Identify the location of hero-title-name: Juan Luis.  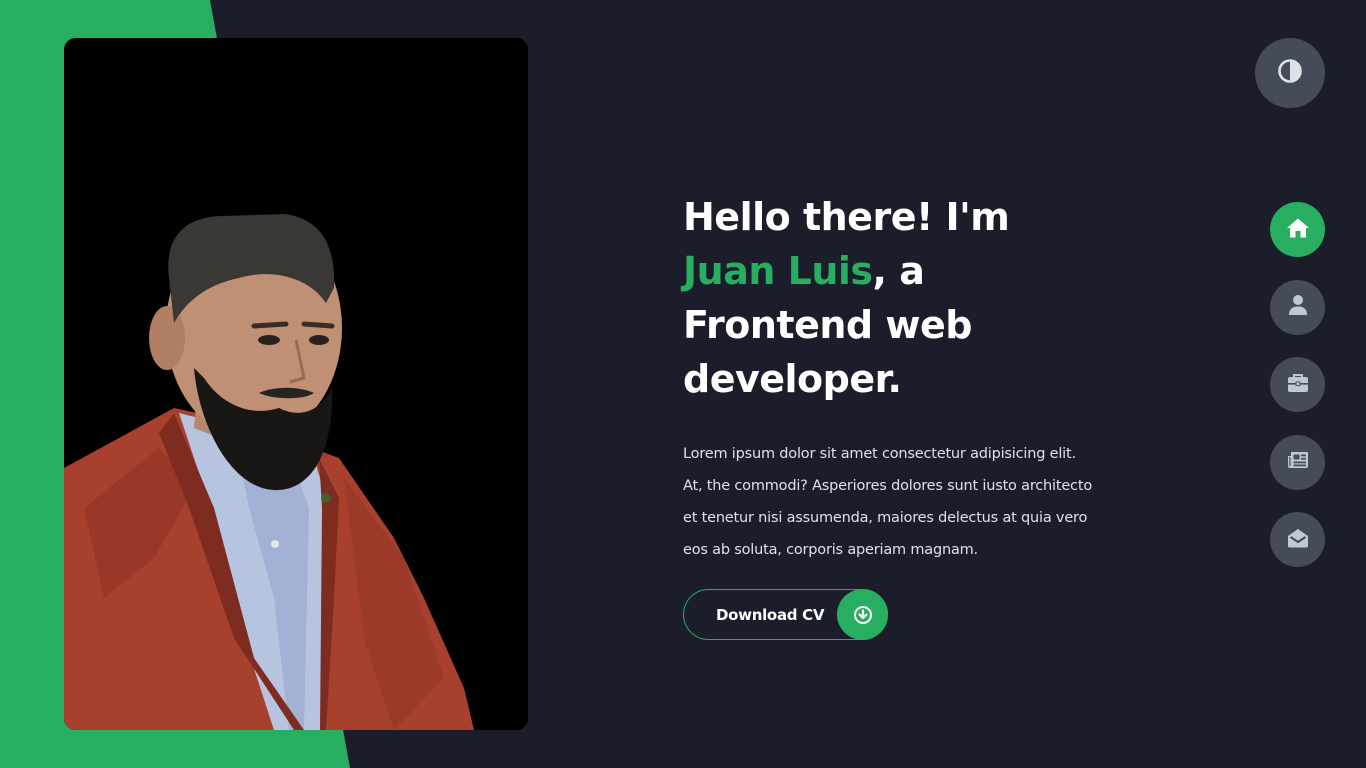
(778, 271).